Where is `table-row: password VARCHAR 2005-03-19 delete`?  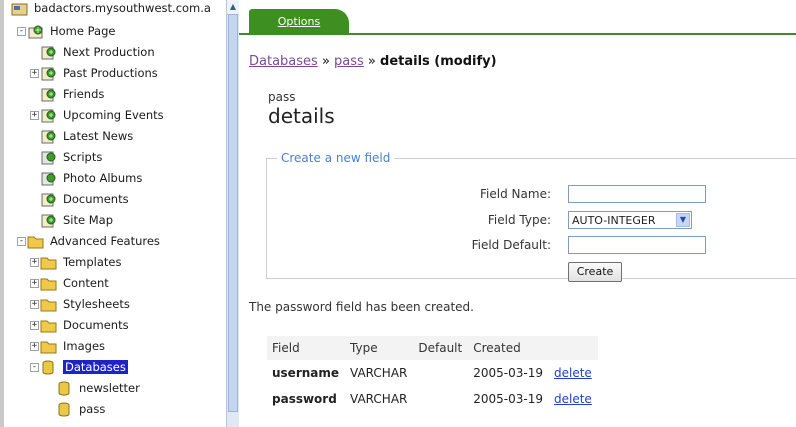 table-row: password VARCHAR 2005-03-19 delete is located at coordinates (432, 399).